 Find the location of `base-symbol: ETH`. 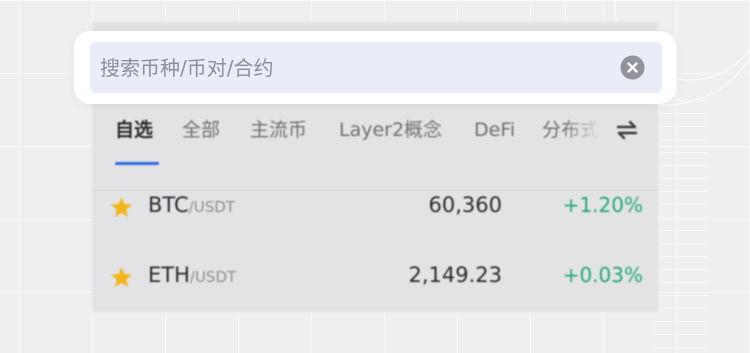

base-symbol: ETH is located at coordinates (169, 275).